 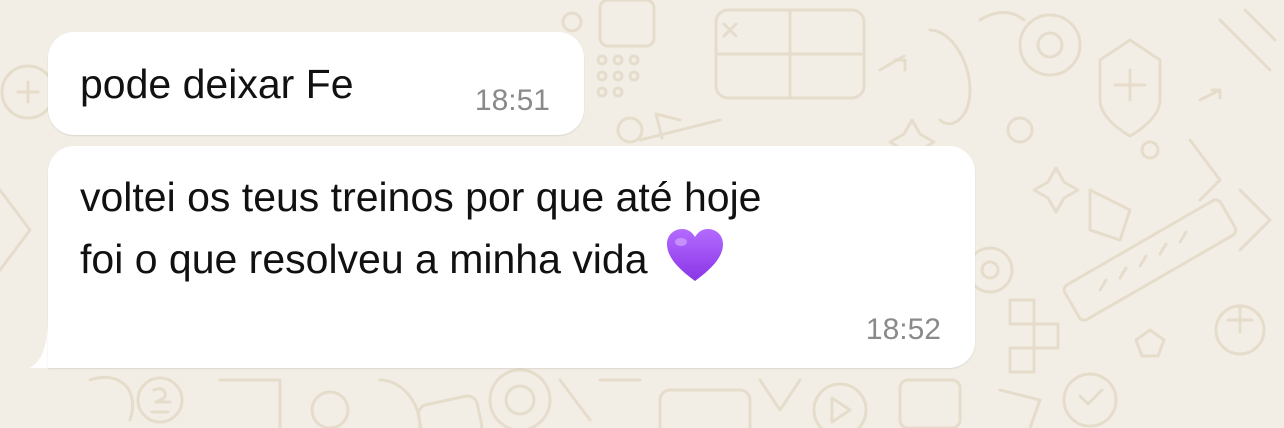 I want to click on message-timestamp: 18:52, so click(x=903, y=329).